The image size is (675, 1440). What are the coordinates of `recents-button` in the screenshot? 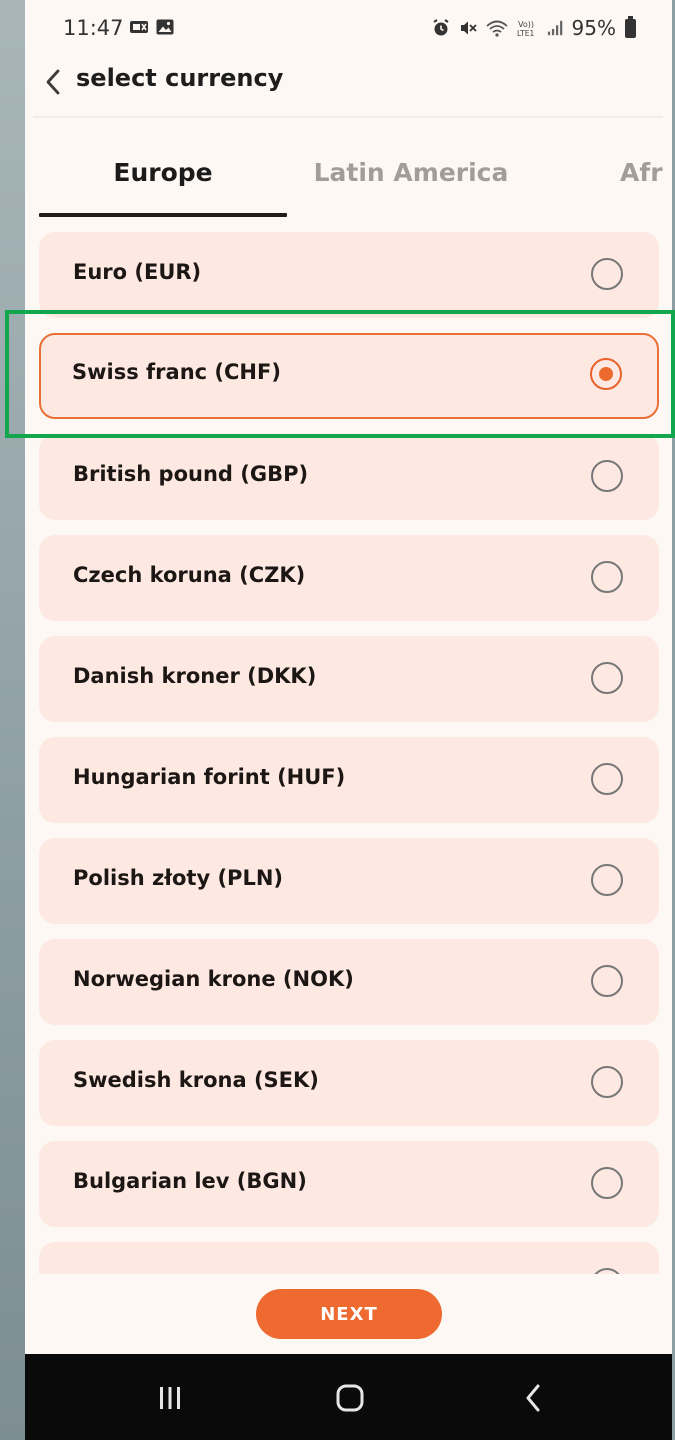 It's located at (170, 1398).